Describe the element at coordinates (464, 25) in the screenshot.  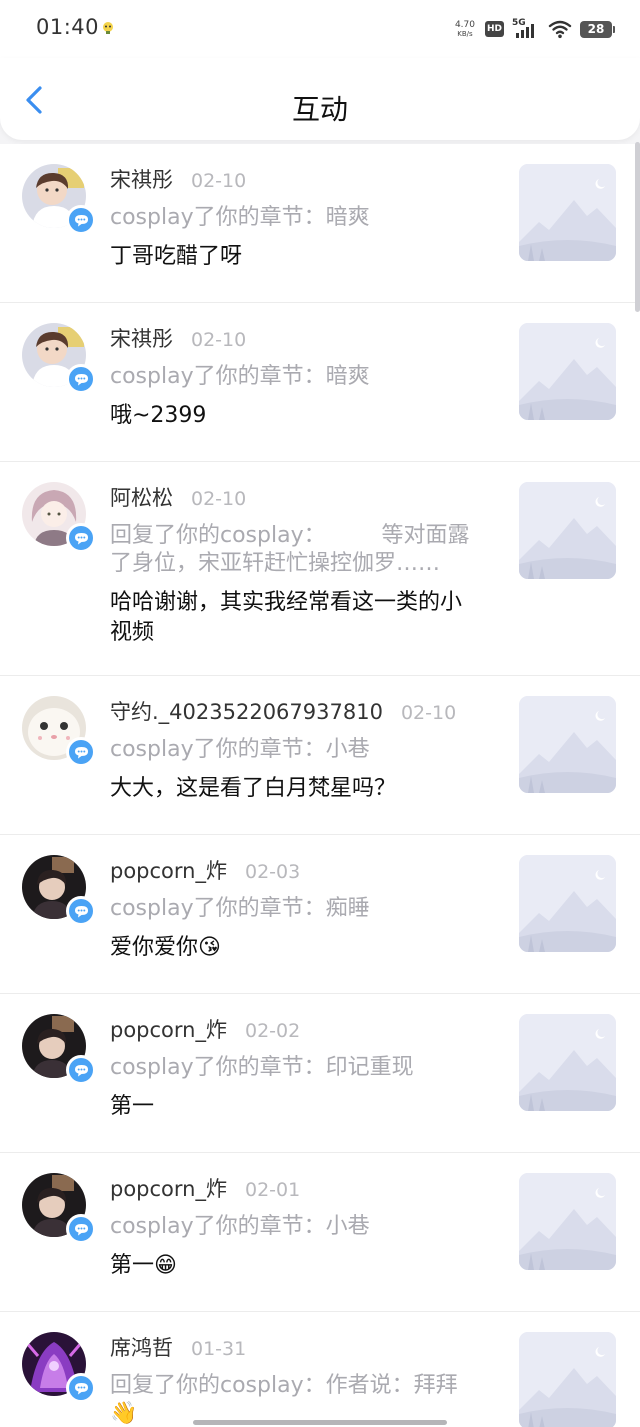
I see `net-speed-value: 4.70` at that location.